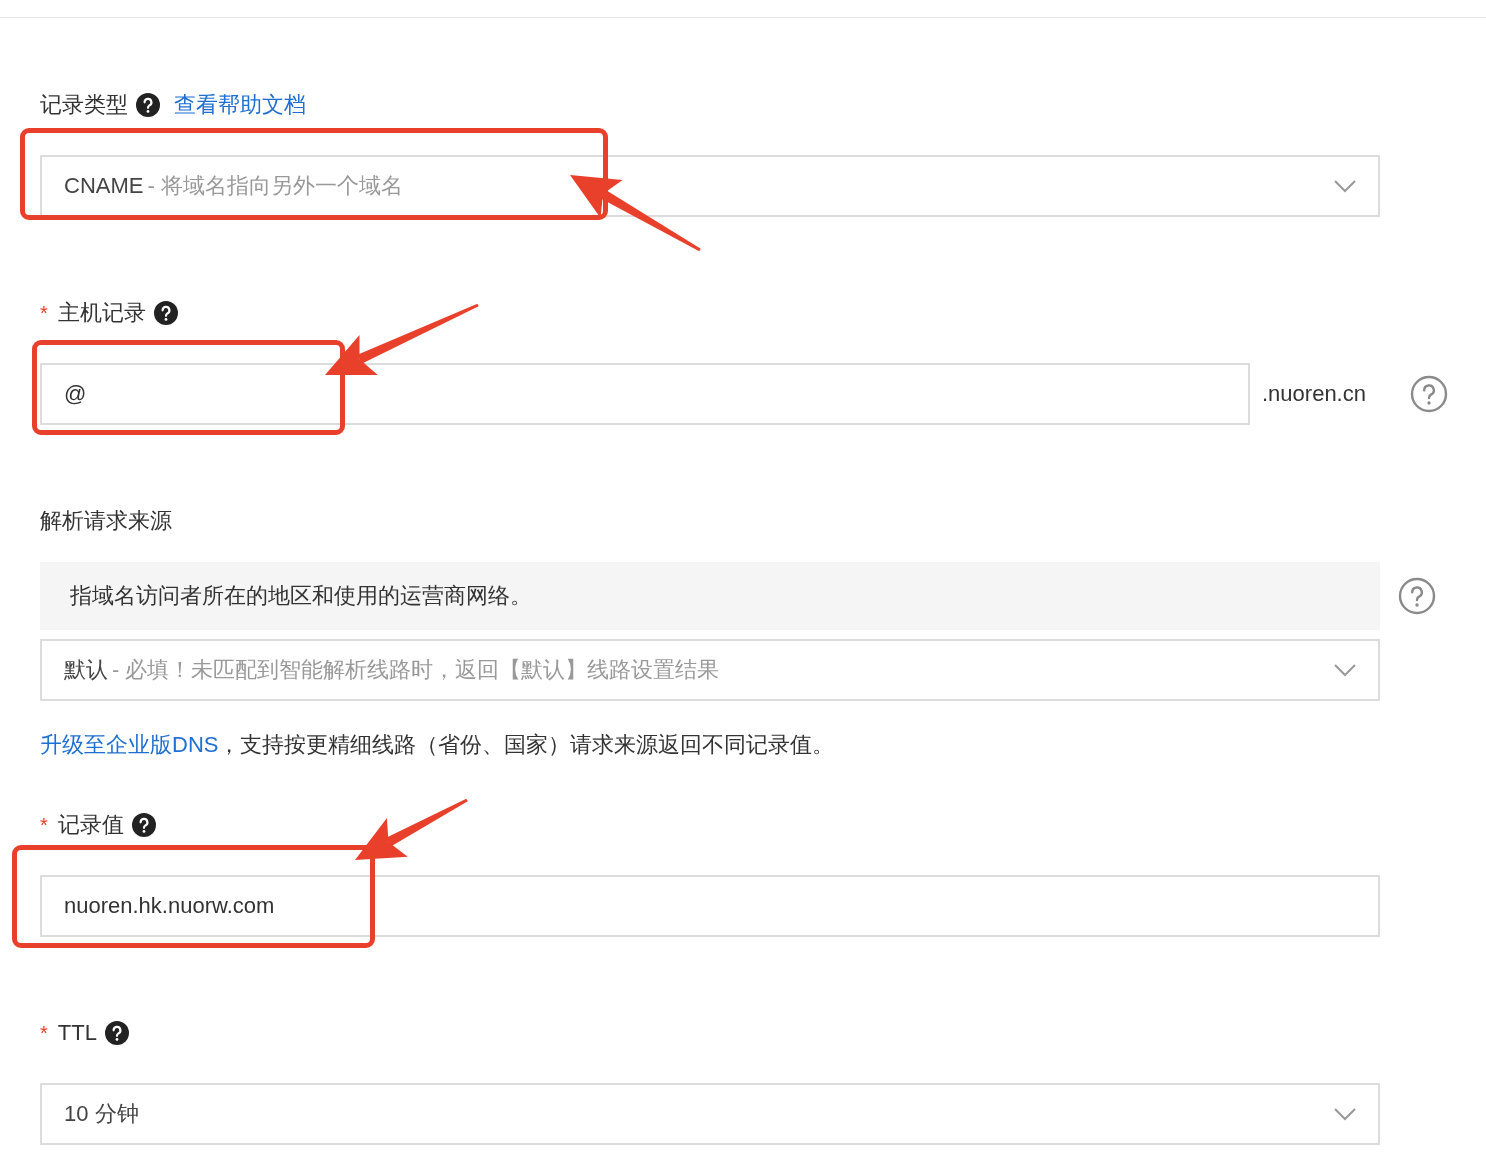 The image size is (1486, 1176). I want to click on input-field: nuoren.hk.nuorw.com, so click(710, 906).